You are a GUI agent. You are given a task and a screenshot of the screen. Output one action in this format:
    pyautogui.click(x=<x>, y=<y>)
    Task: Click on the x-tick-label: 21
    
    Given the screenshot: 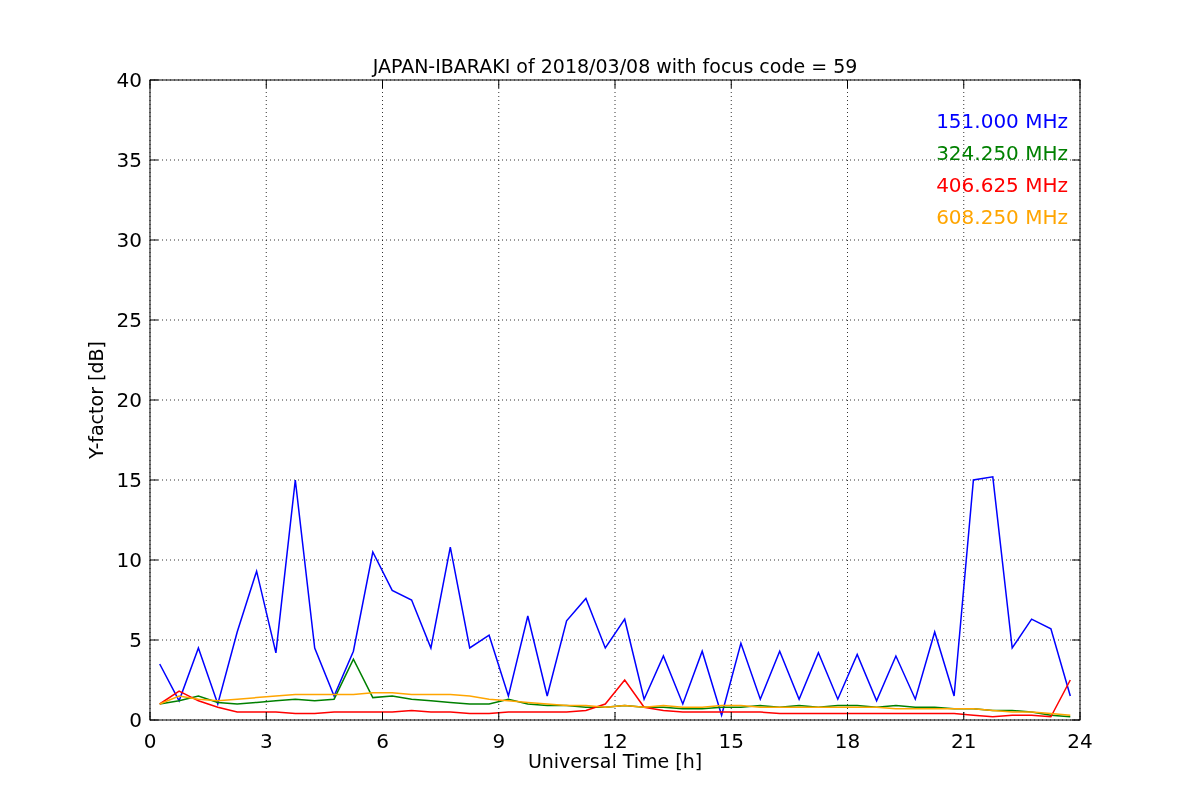 What is the action you would take?
    pyautogui.click(x=964, y=741)
    